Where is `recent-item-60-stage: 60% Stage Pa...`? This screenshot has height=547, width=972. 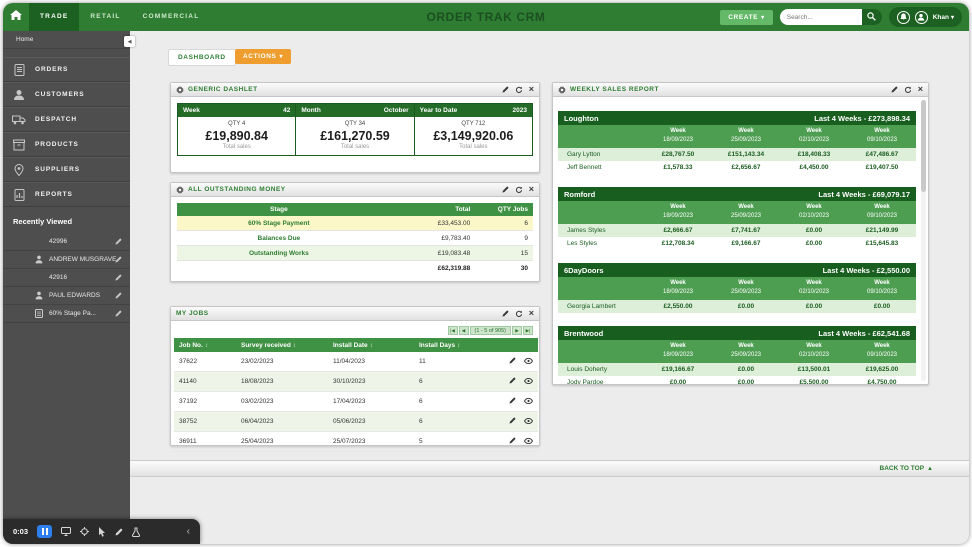 recent-item-60-stage: 60% Stage Pa... is located at coordinates (66, 314).